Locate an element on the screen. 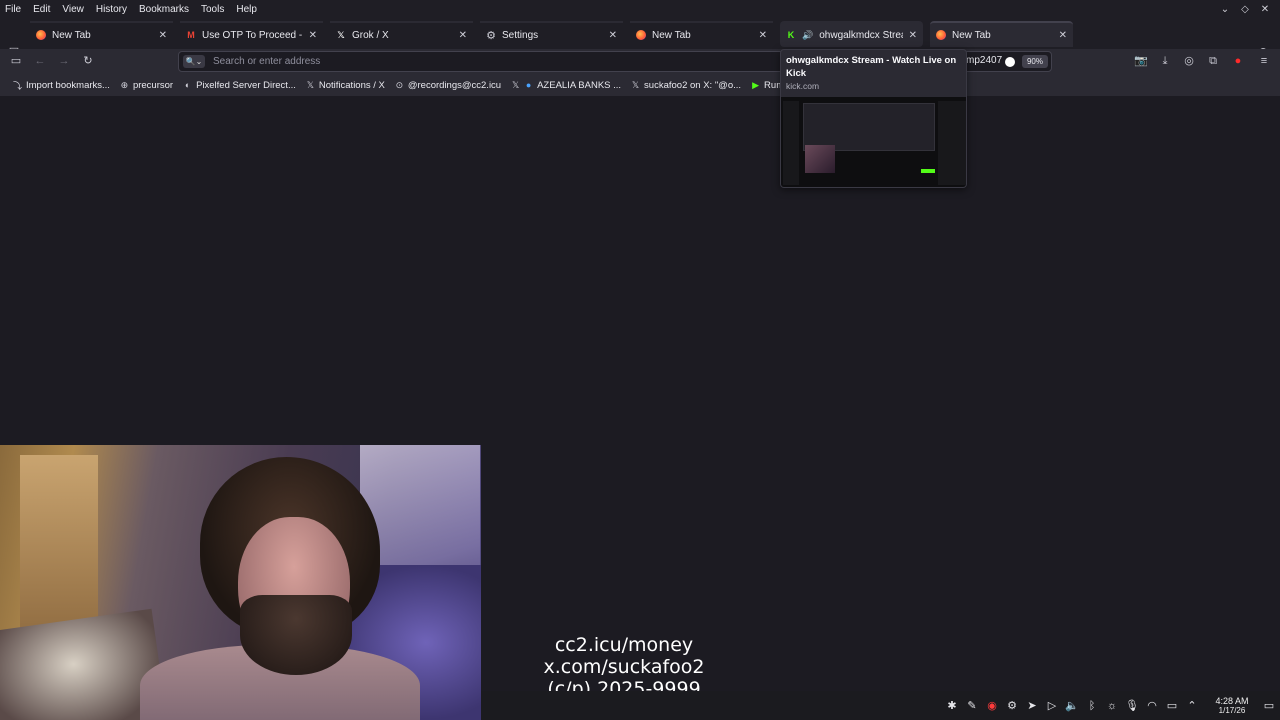 This screenshot has width=1280, height=720. tab-grok: 𝕏 Grok / X ✕ is located at coordinates (401, 34).